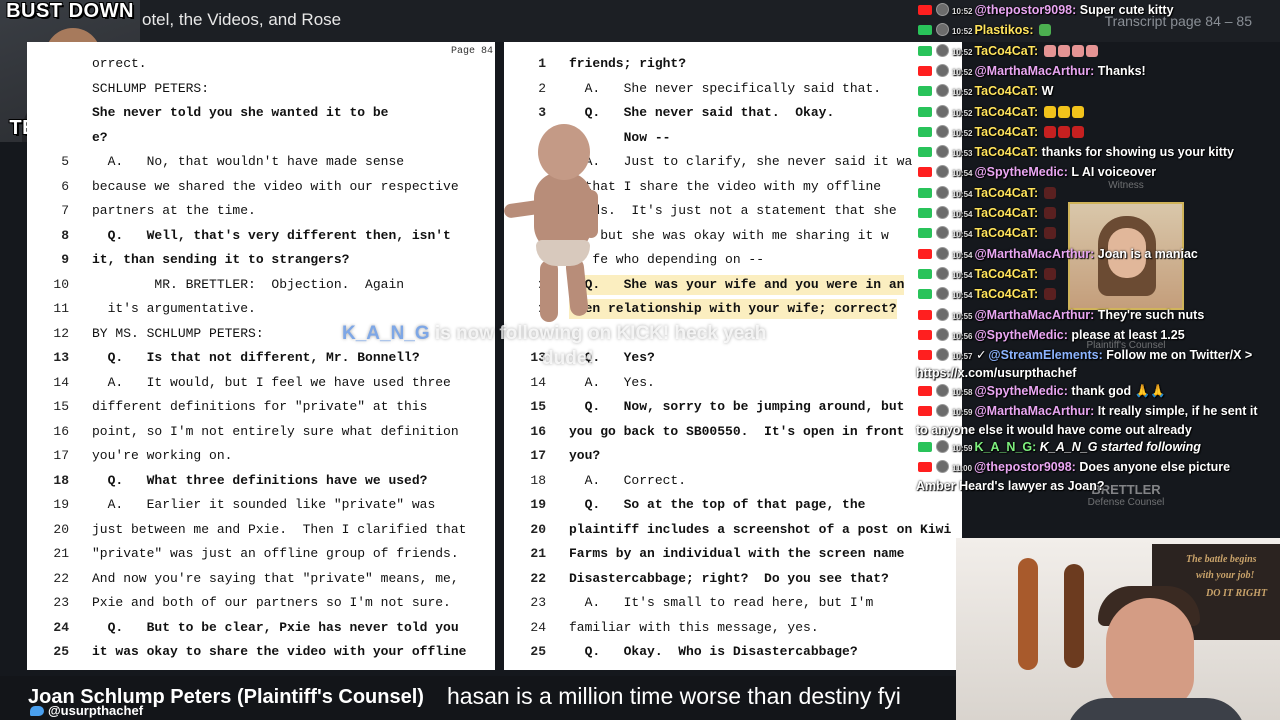  What do you see at coordinates (962, 336) in the screenshot?
I see `chat-timestamp: 10:56` at bounding box center [962, 336].